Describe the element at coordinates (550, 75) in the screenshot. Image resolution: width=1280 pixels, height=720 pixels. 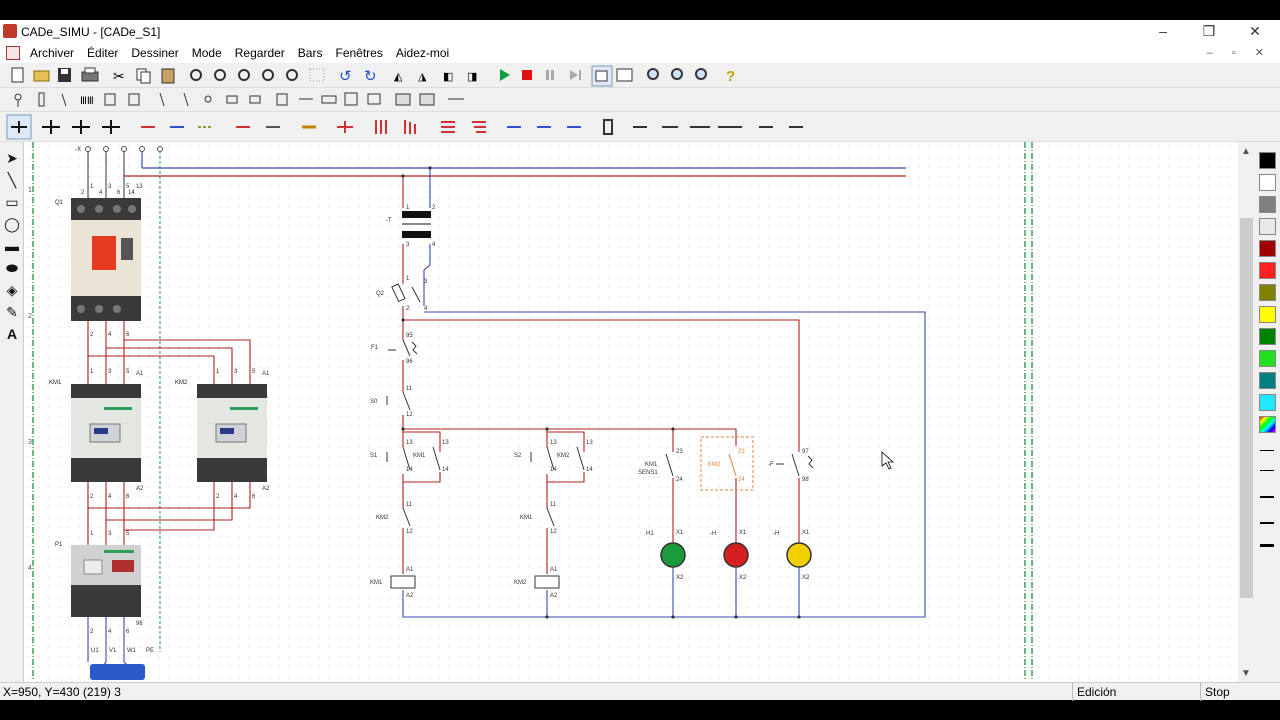
I see `pause-icon` at that location.